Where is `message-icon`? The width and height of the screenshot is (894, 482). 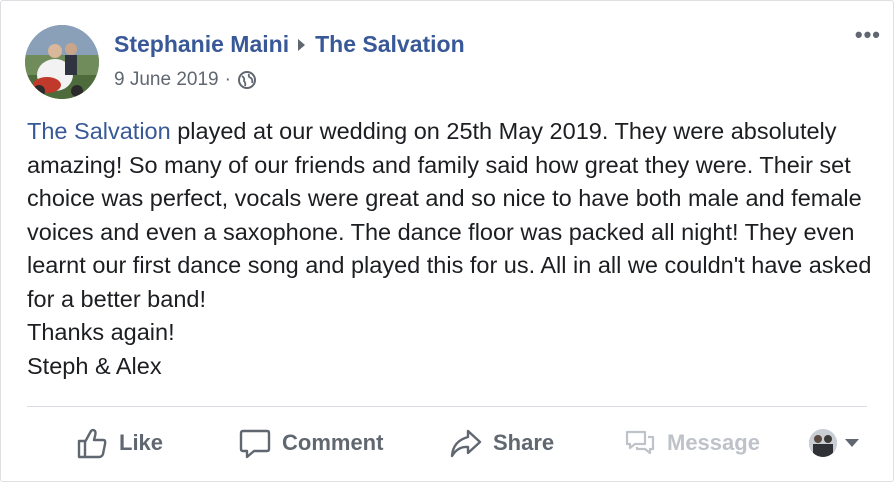
message-icon is located at coordinates (640, 442).